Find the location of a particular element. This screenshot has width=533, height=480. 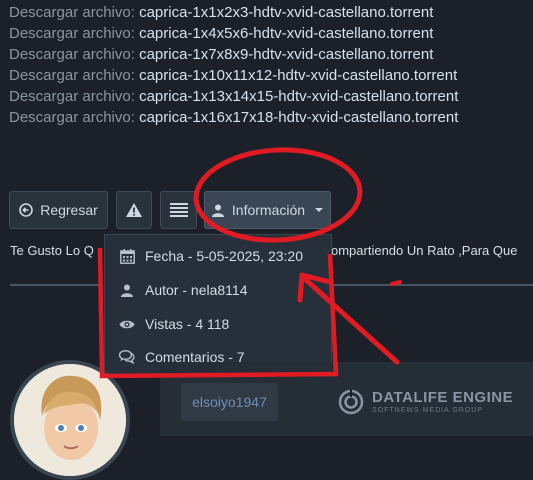

menu-item-date: Fecha - 5-05-2025, 23:20 is located at coordinates (225, 256).